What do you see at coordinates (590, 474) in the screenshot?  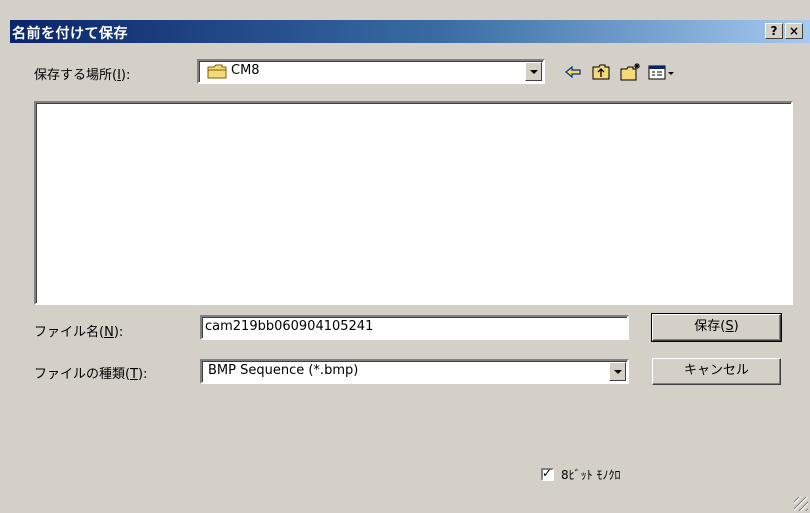 I see `mono8-label: 8ﾋﾞｯﾄ ﾓﾉｸﾛ` at bounding box center [590, 474].